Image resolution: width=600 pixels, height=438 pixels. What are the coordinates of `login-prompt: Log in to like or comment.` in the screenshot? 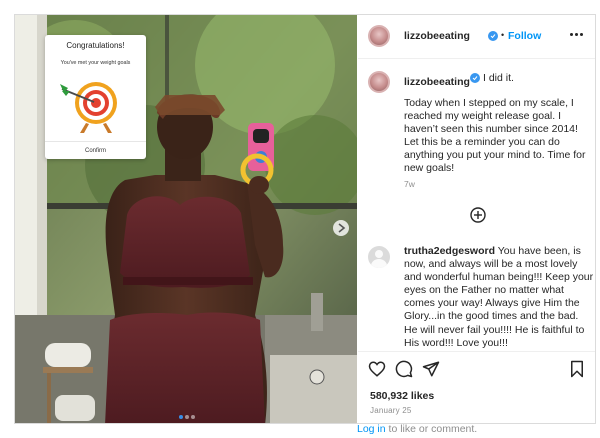 It's located at (417, 429).